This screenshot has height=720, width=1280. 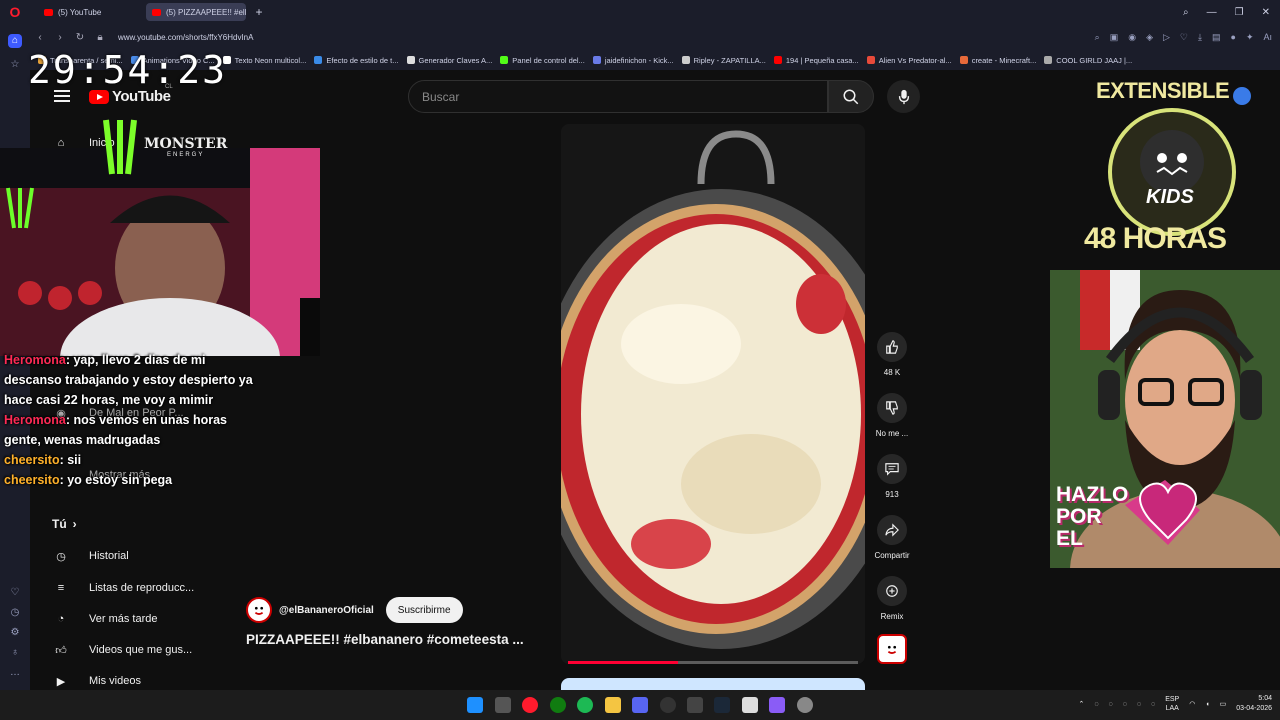 What do you see at coordinates (713, 662) in the screenshot?
I see `video-progress-bar` at bounding box center [713, 662].